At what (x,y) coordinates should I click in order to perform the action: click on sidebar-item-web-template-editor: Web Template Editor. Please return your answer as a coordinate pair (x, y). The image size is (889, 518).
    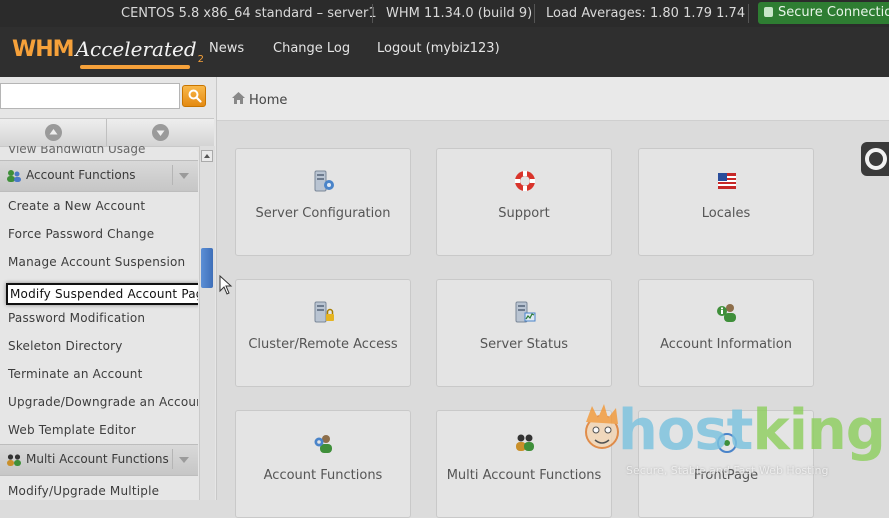
    Looking at the image, I should click on (72, 430).